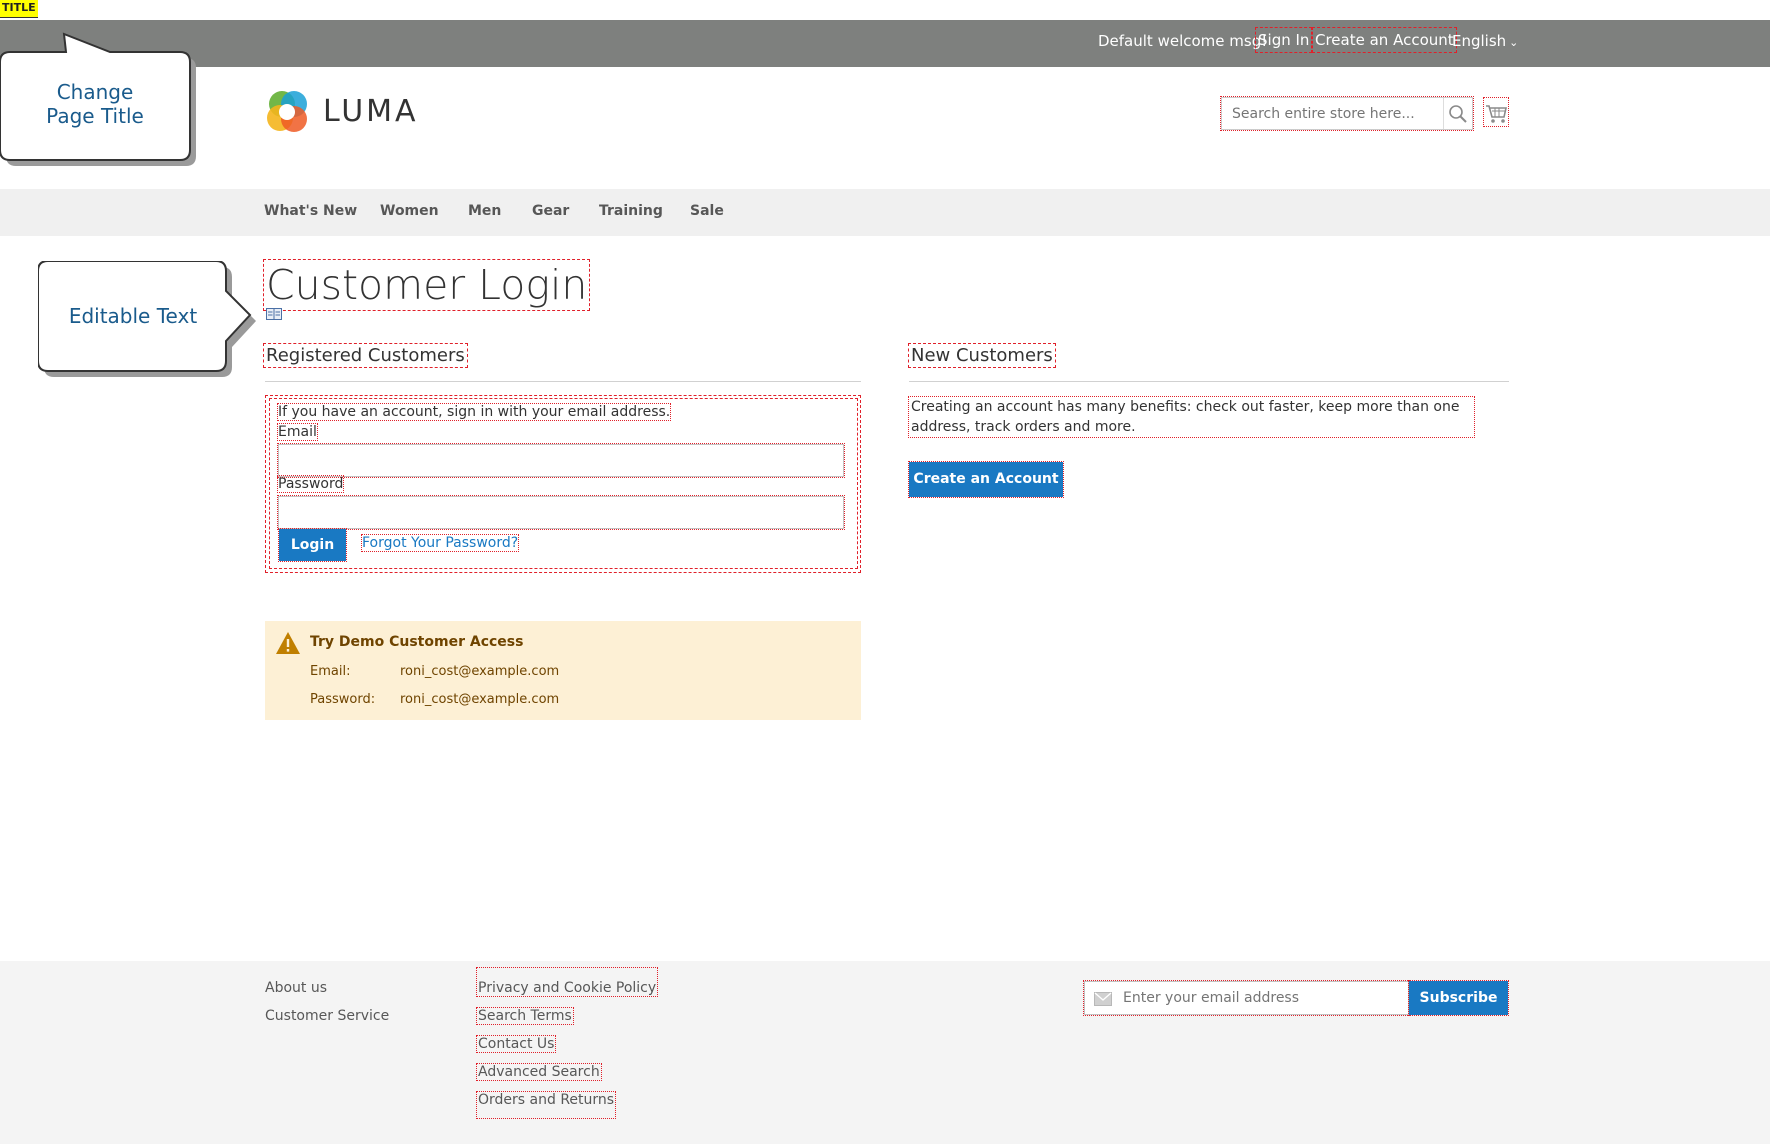 The height and width of the screenshot is (1144, 1770). Describe the element at coordinates (550, 211) in the screenshot. I see `nav-item-gear: Gear` at that location.